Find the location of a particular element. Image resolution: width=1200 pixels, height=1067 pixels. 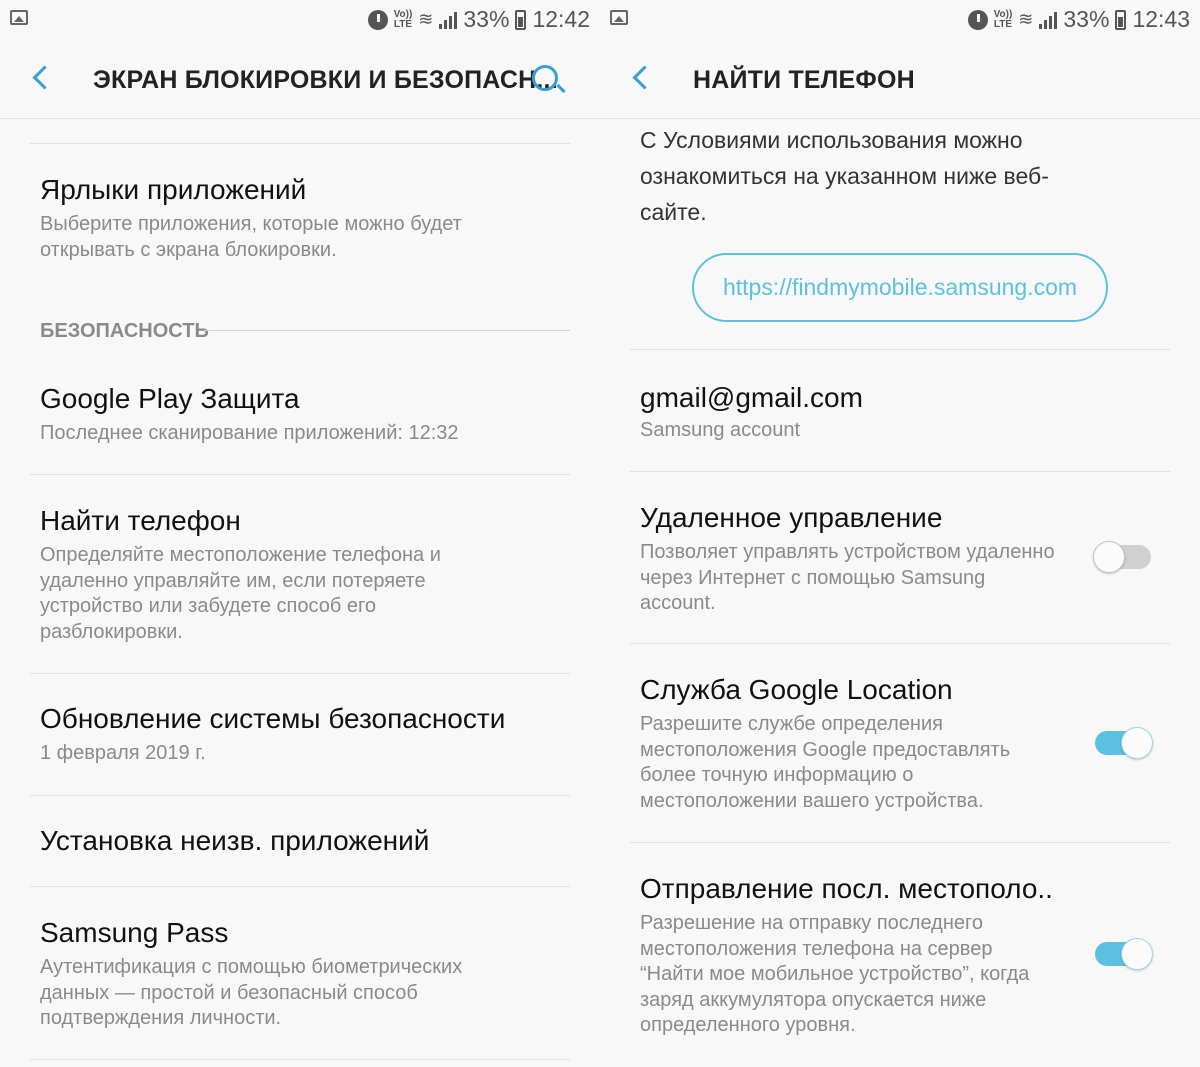

status-indicators: Vo)) LTE ≋ 33% 12:42 is located at coordinates (478, 19).